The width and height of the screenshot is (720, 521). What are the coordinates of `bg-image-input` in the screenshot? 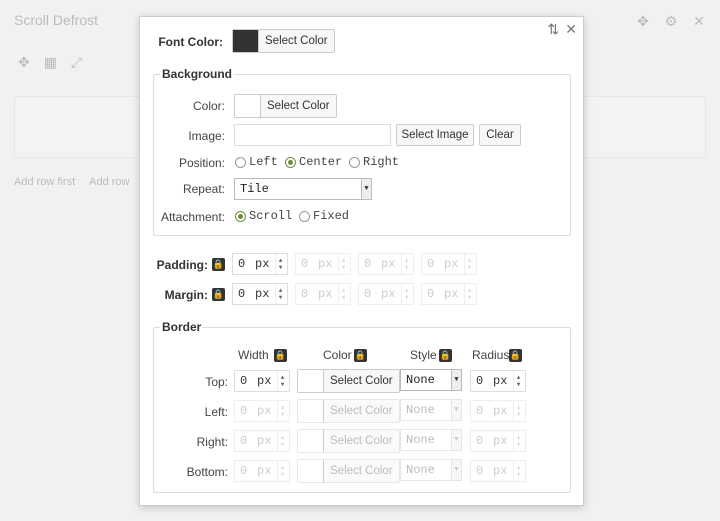 It's located at (312, 135).